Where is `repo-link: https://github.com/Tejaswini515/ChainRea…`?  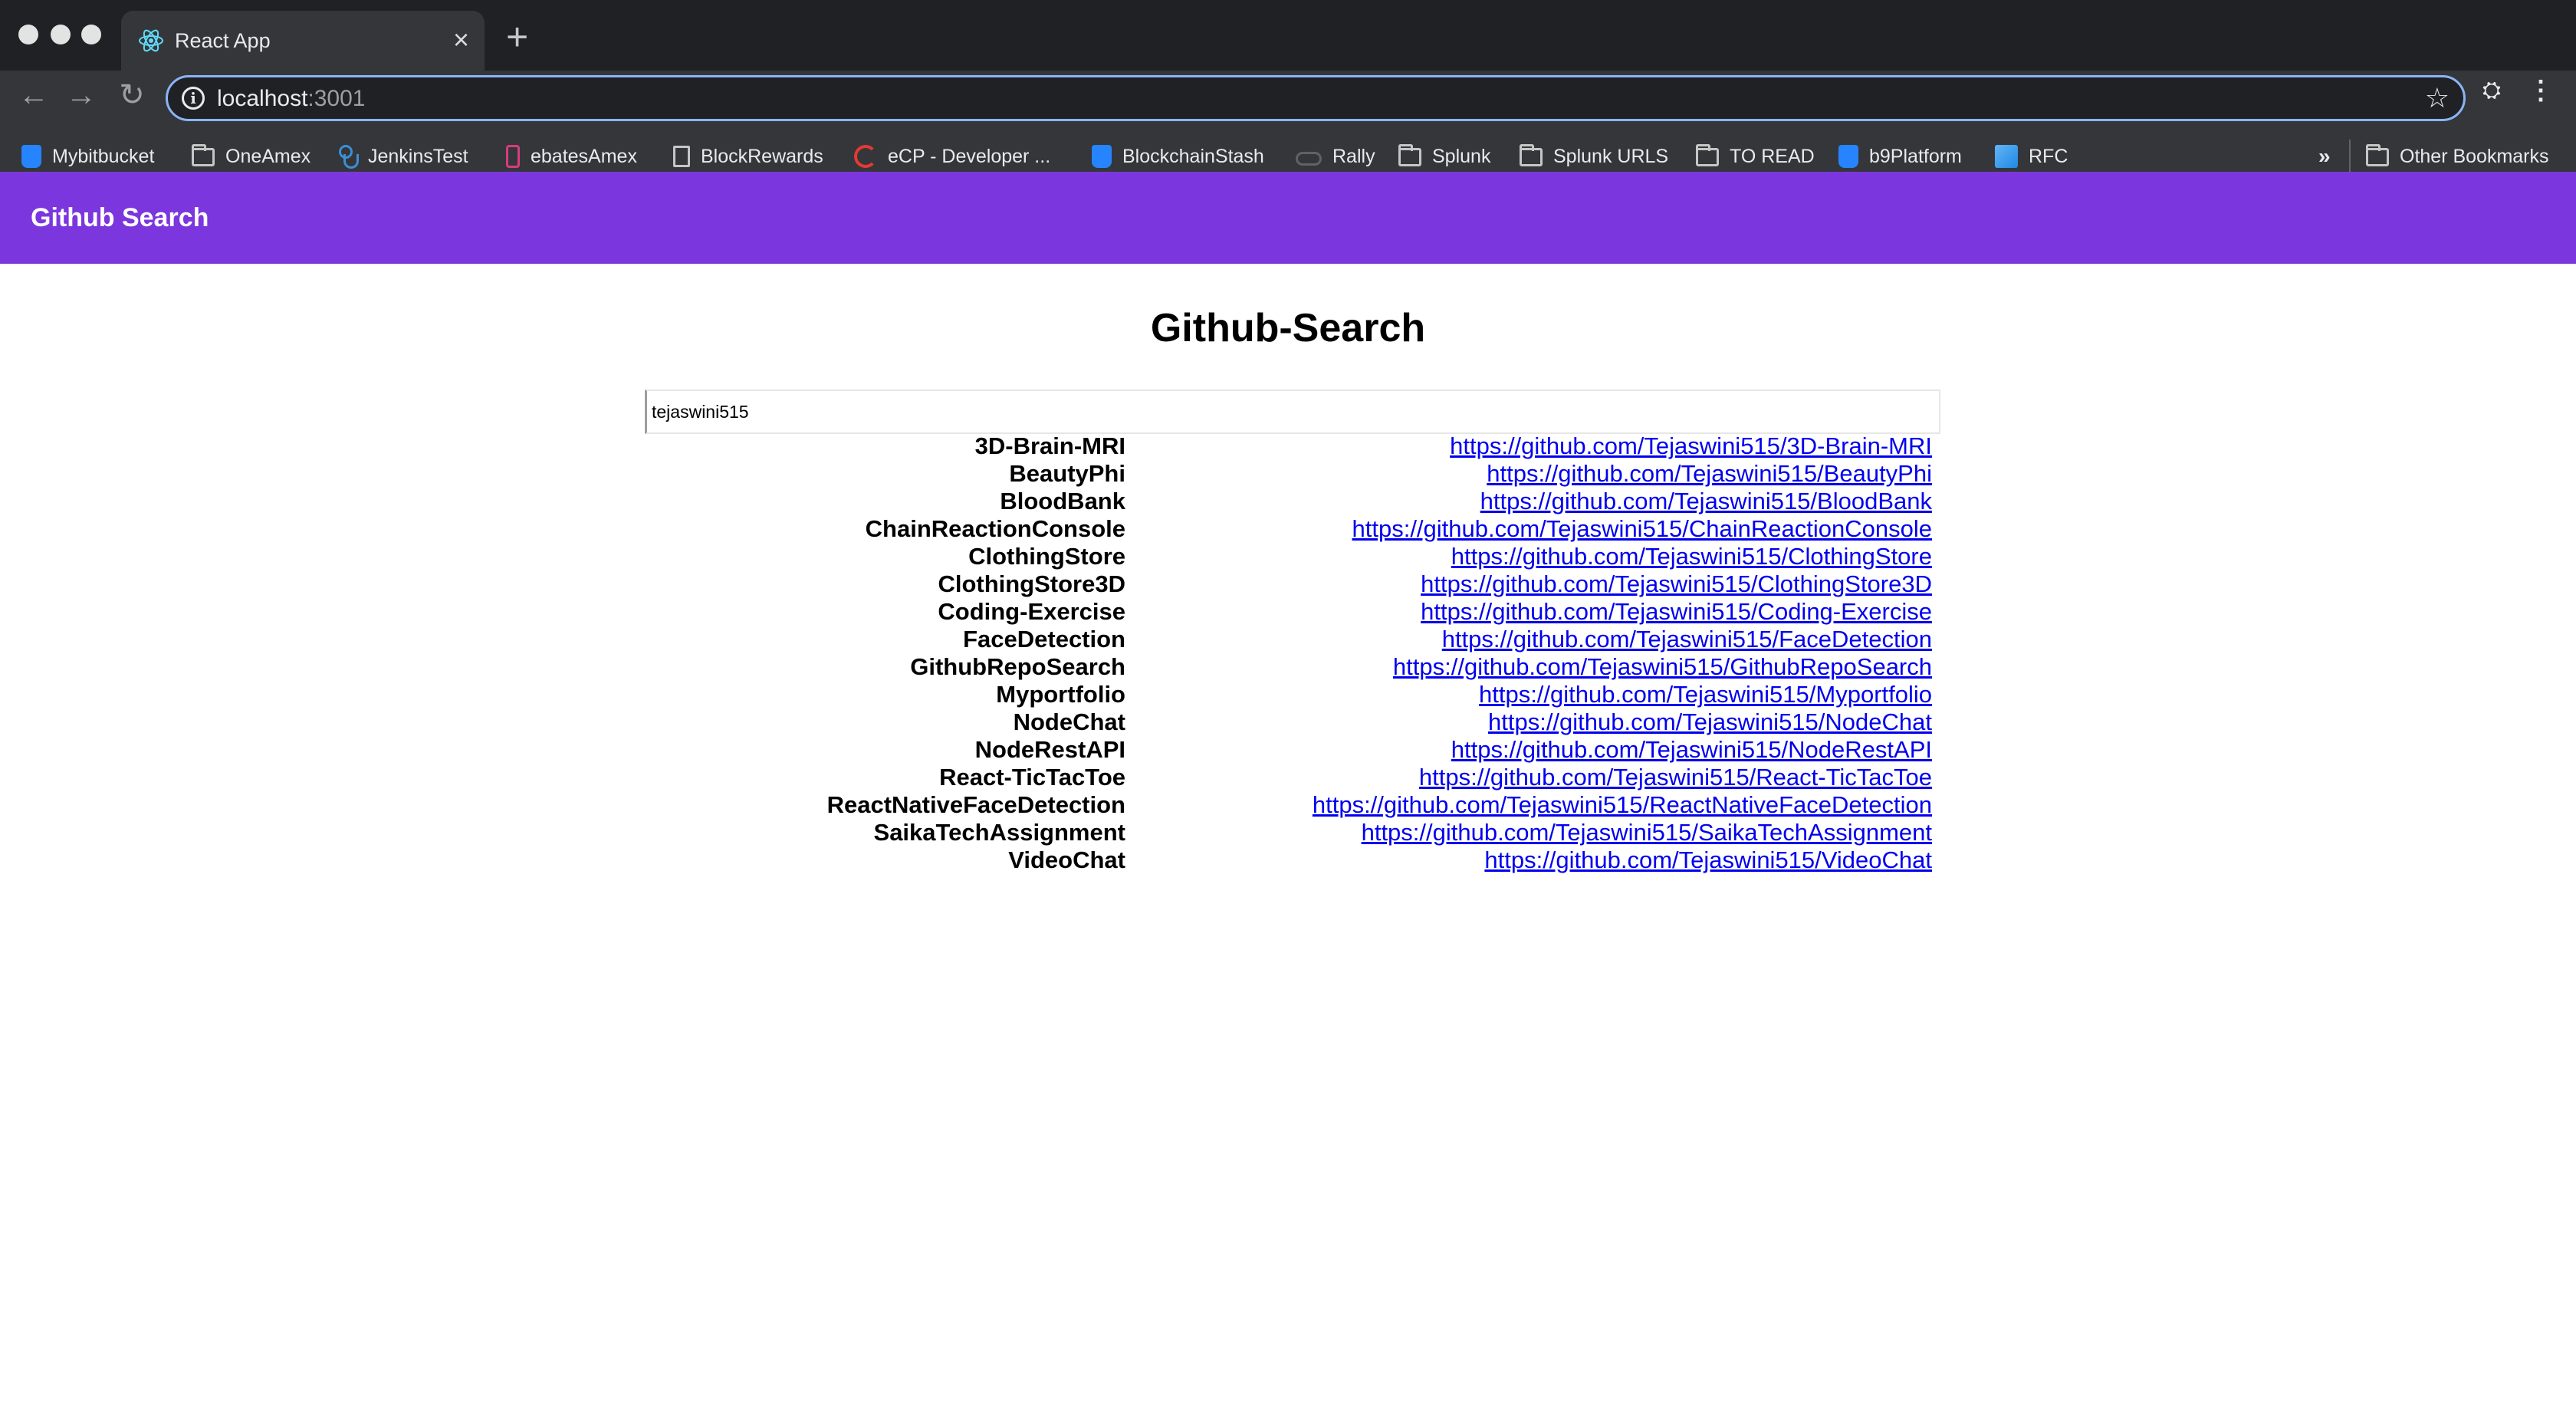 repo-link: https://github.com/Tejaswini515/ChainRea… is located at coordinates (1642, 529).